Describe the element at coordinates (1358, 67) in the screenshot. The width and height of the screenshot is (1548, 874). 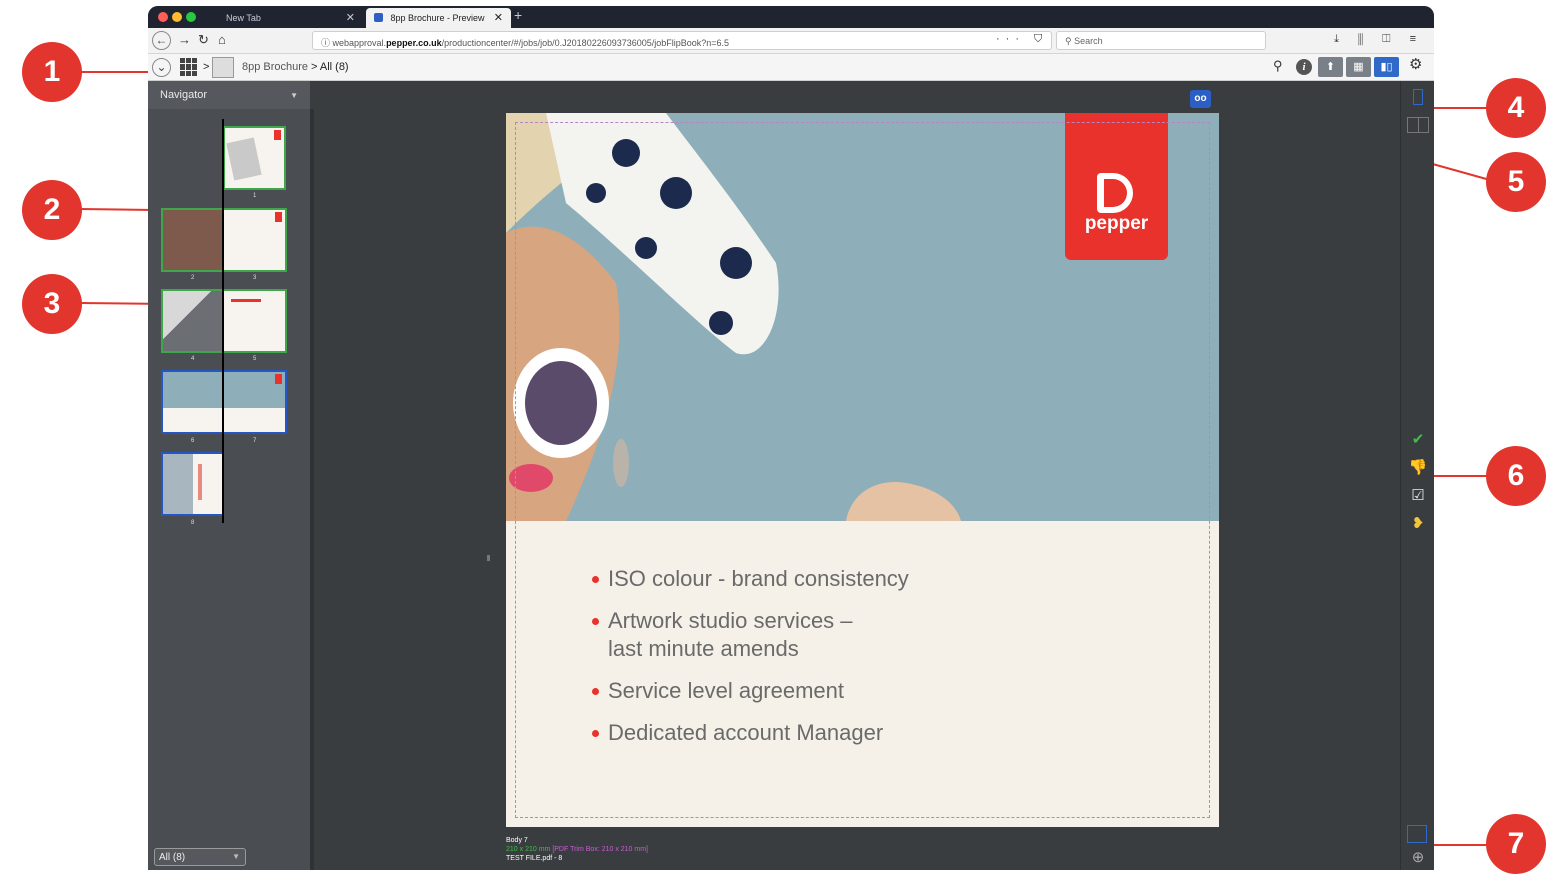
I see `grid-view-button: ▦` at that location.